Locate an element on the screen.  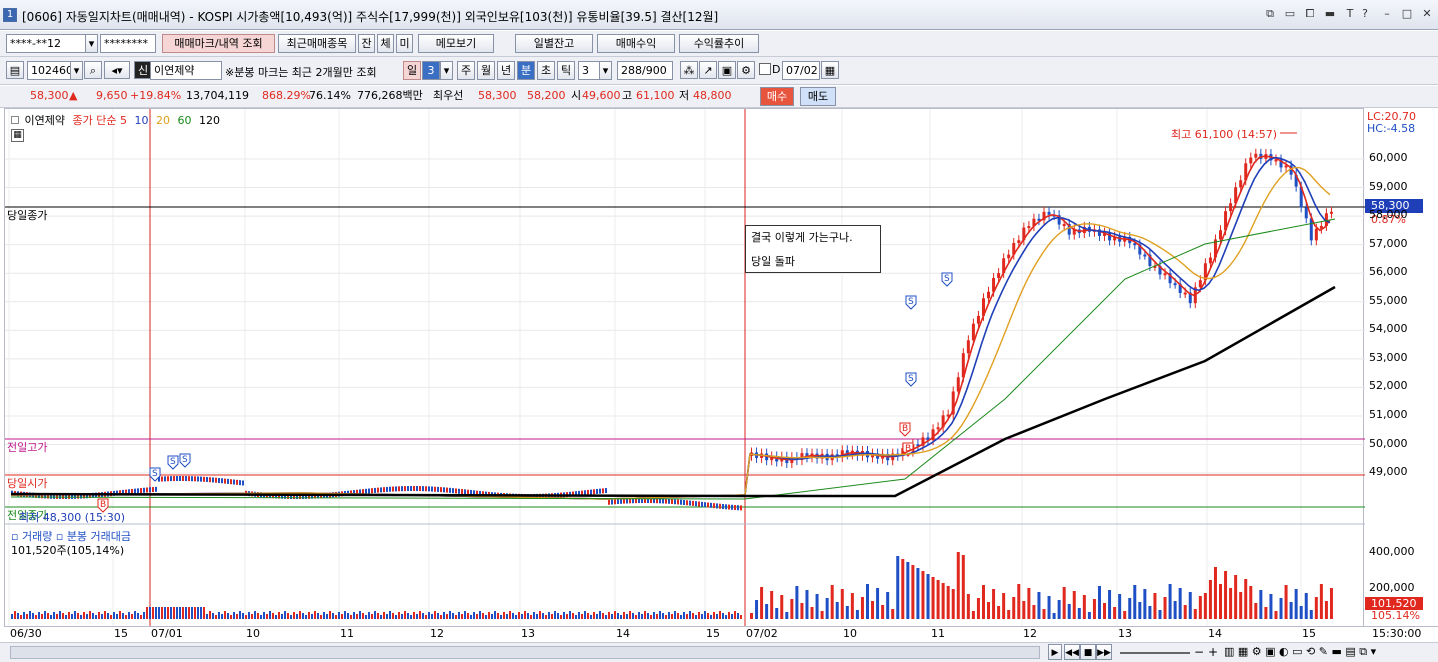
daily-balance-button: 일별잔고 is located at coordinates (554, 43).